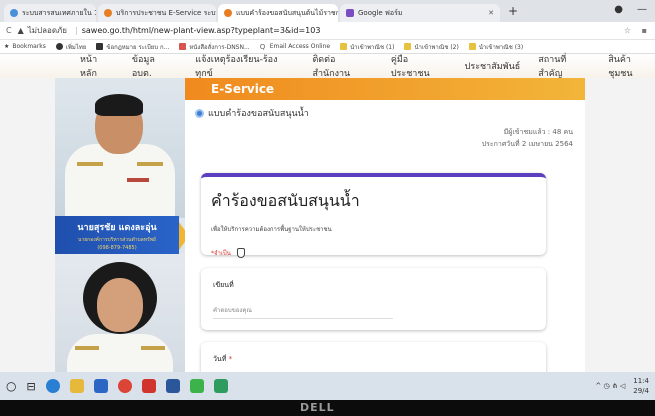 Image resolution: width=655 pixels, height=416 pixels. Describe the element at coordinates (11, 386) in the screenshot. I see `start-icon: ○` at that location.